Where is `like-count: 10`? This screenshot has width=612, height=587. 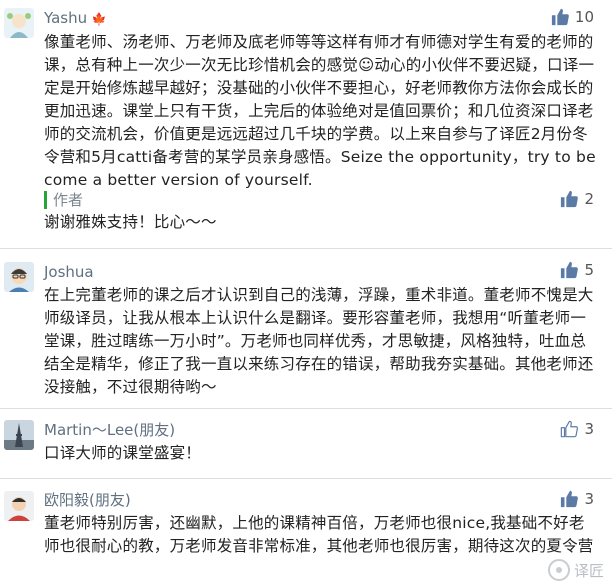 like-count: 10 is located at coordinates (584, 17).